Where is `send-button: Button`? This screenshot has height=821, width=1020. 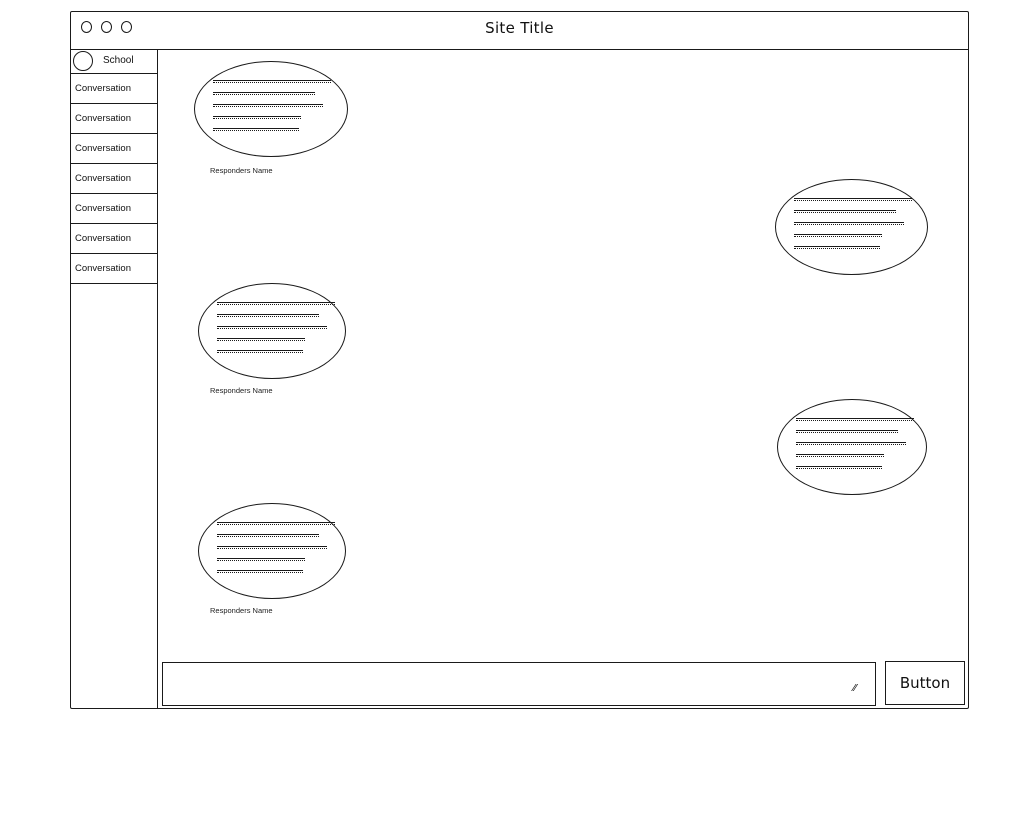 send-button: Button is located at coordinates (925, 683).